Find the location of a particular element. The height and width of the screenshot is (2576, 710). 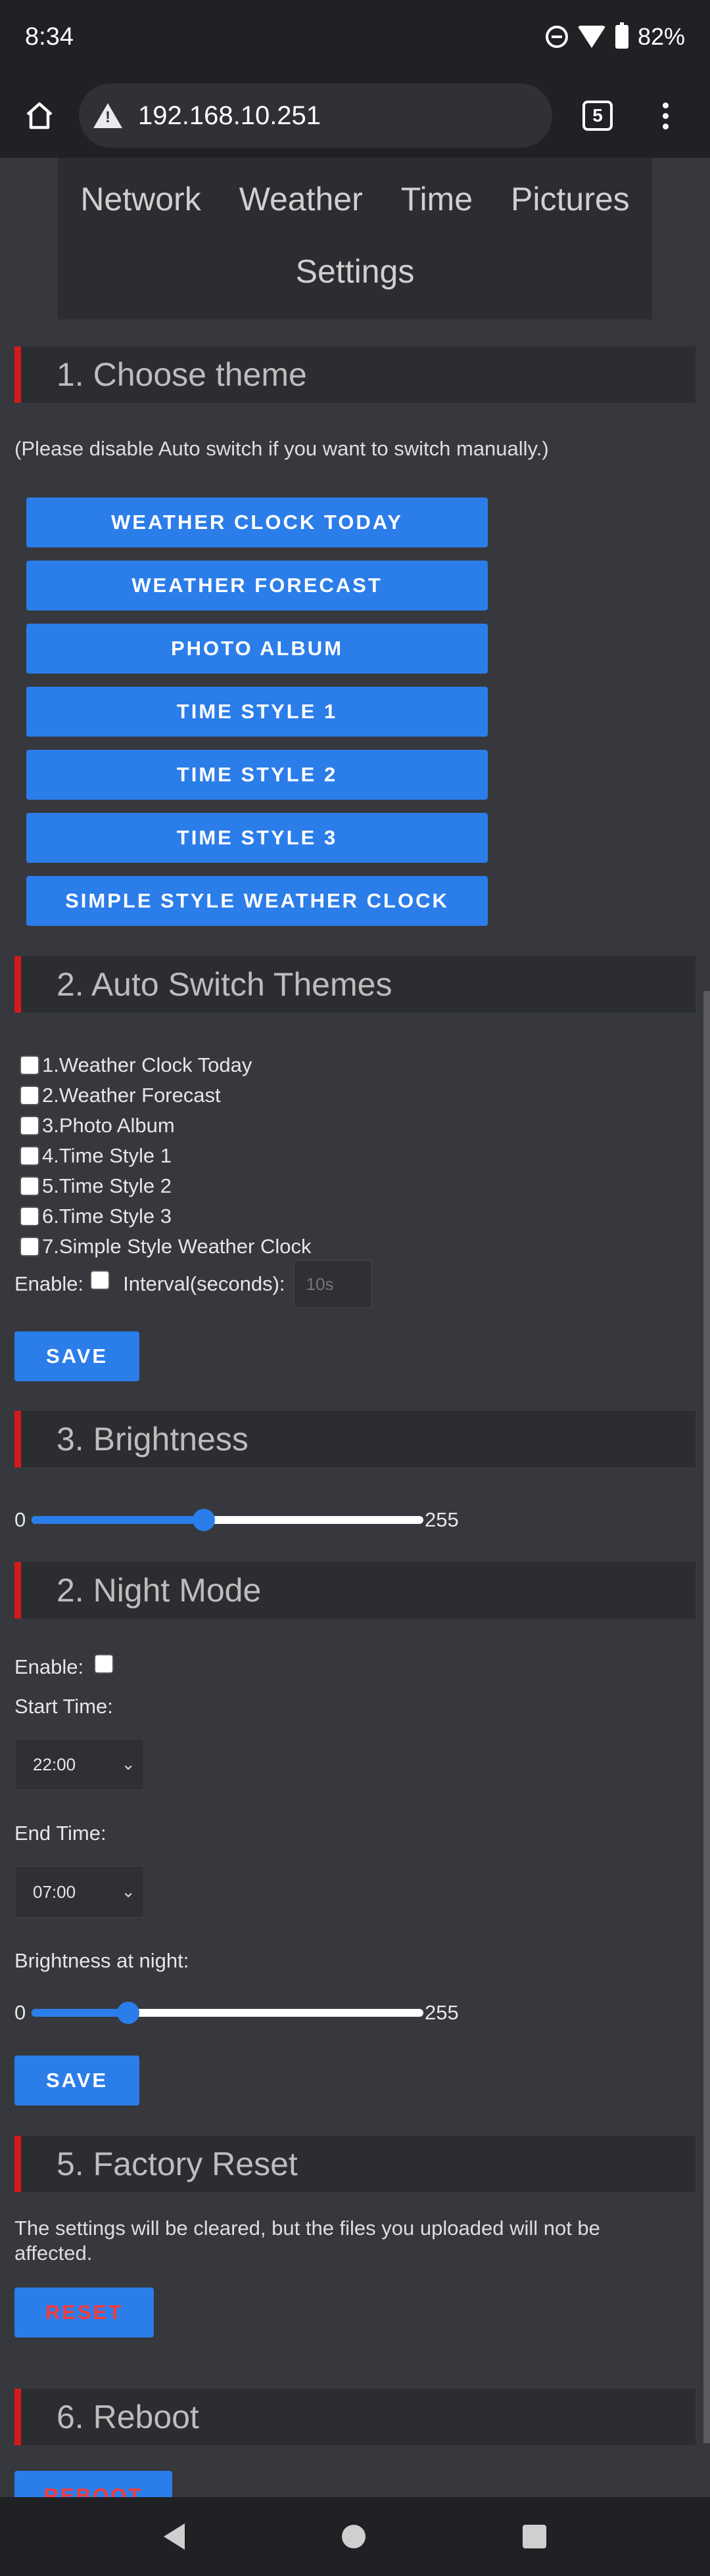

top-nav: Network Weather Time Pictures Settings is located at coordinates (355, 239).